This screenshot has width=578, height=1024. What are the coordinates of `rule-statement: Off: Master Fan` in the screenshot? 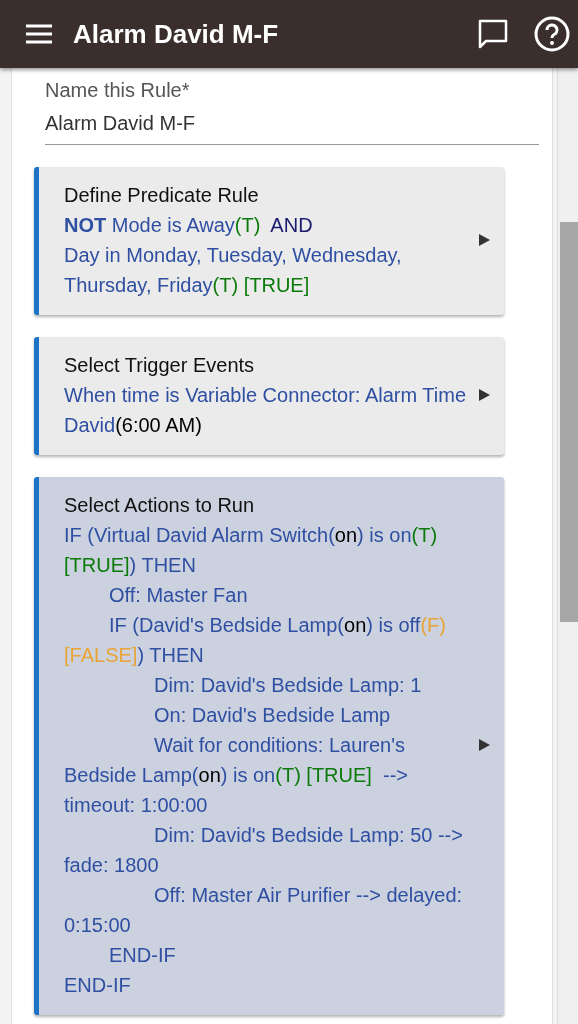 It's located at (178, 595).